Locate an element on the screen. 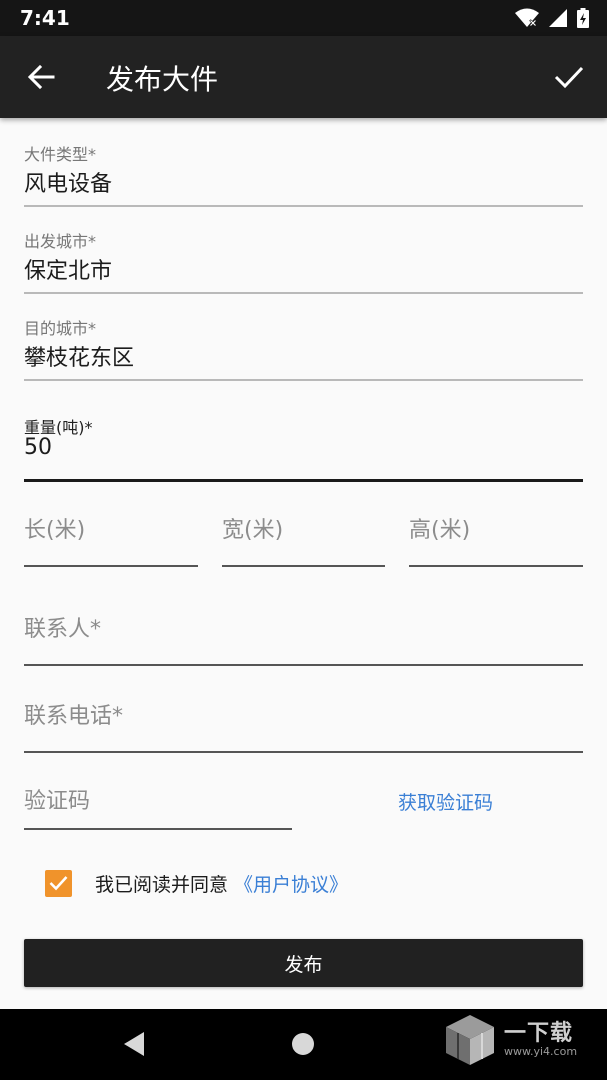 Image resolution: width=607 pixels, height=1080 pixels. origin-city-underline is located at coordinates (303, 293).